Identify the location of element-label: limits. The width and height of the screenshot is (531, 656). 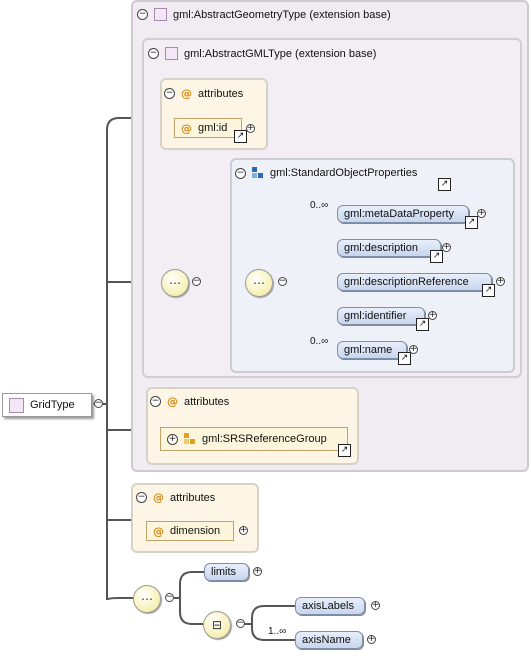
(224, 572).